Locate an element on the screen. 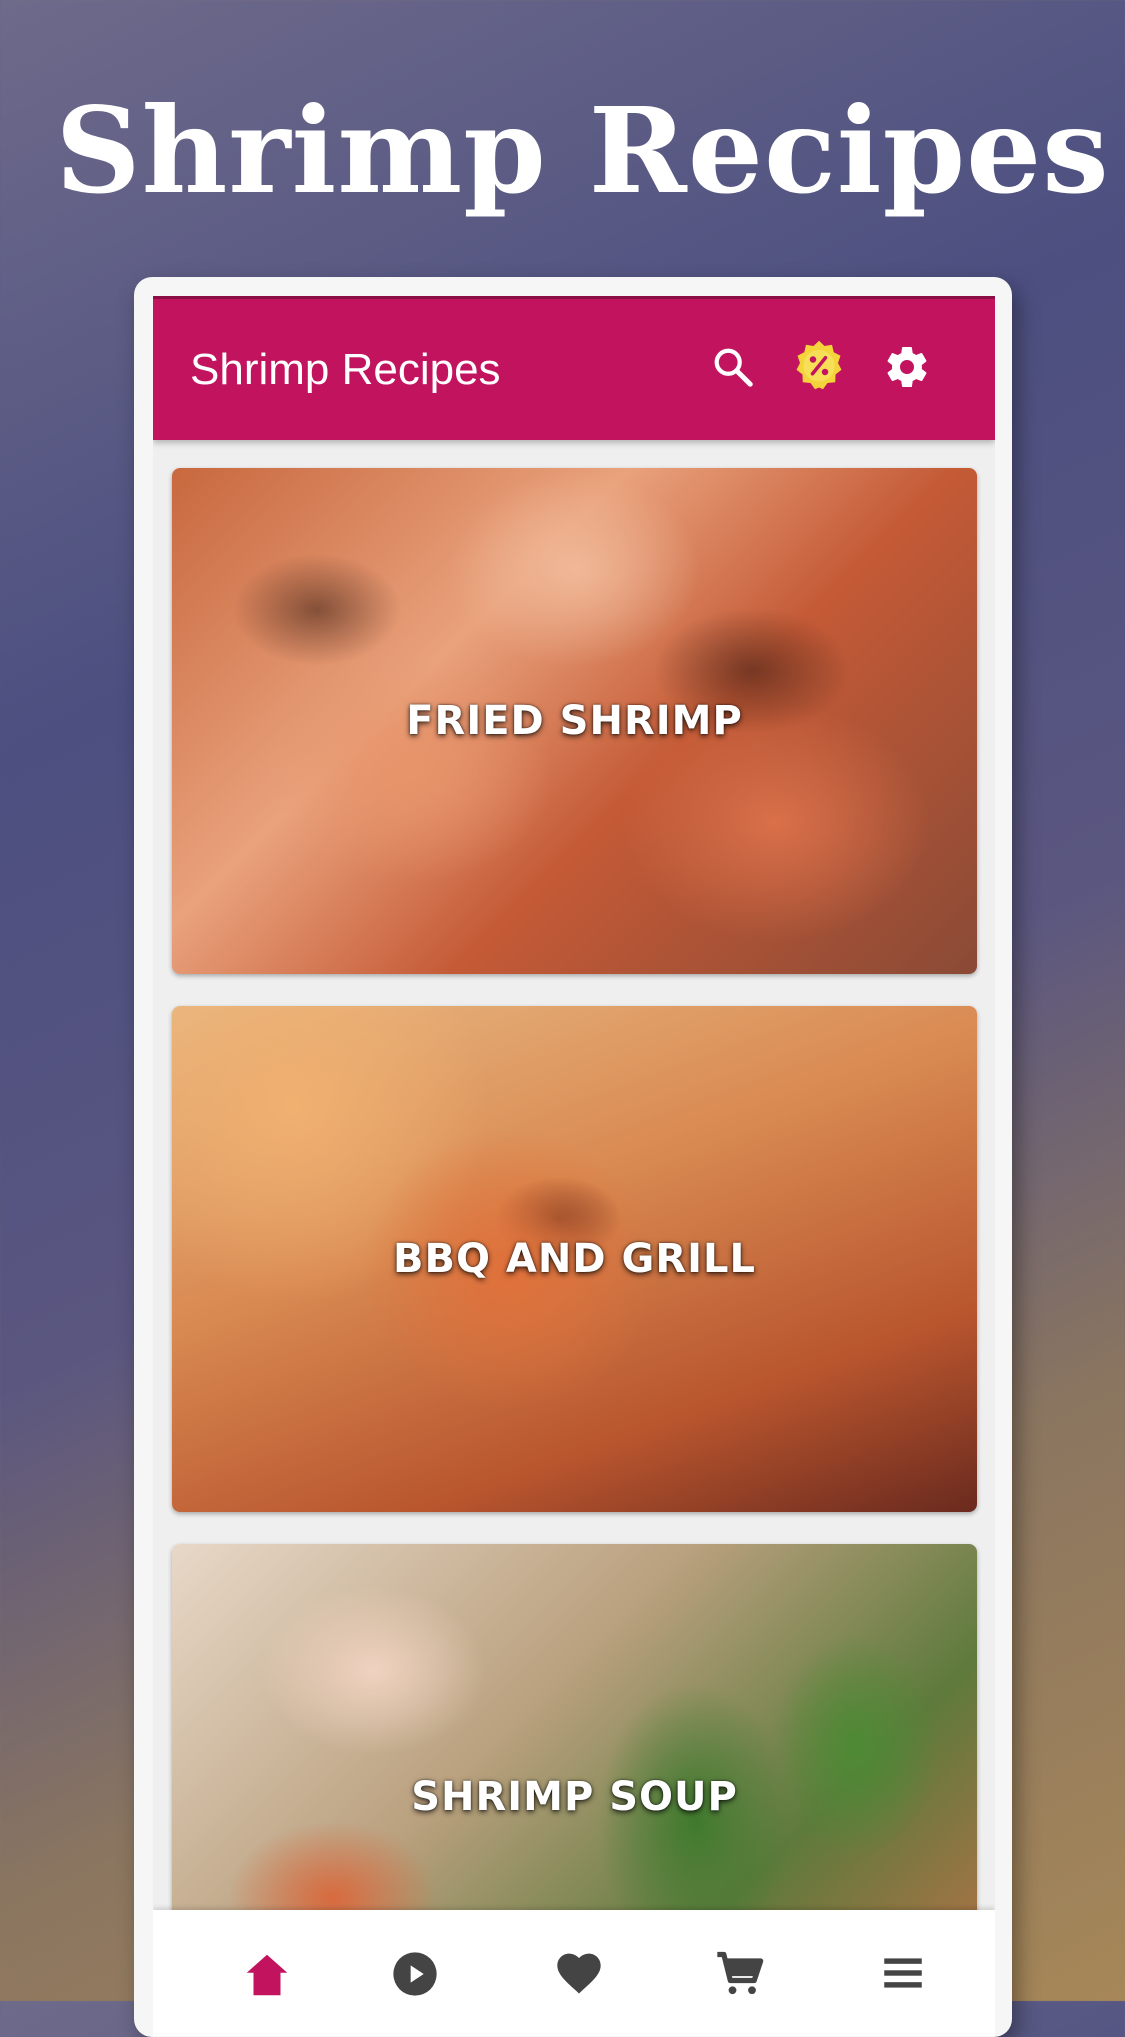 This screenshot has height=2037, width=1125. nav-videos is located at coordinates (415, 1978).